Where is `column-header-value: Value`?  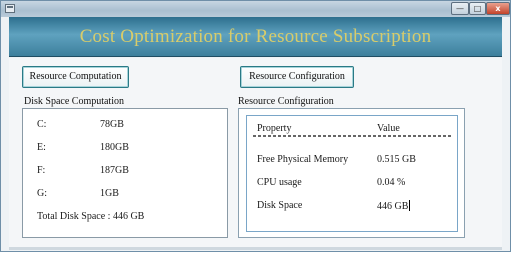
column-header-value: Value is located at coordinates (388, 128).